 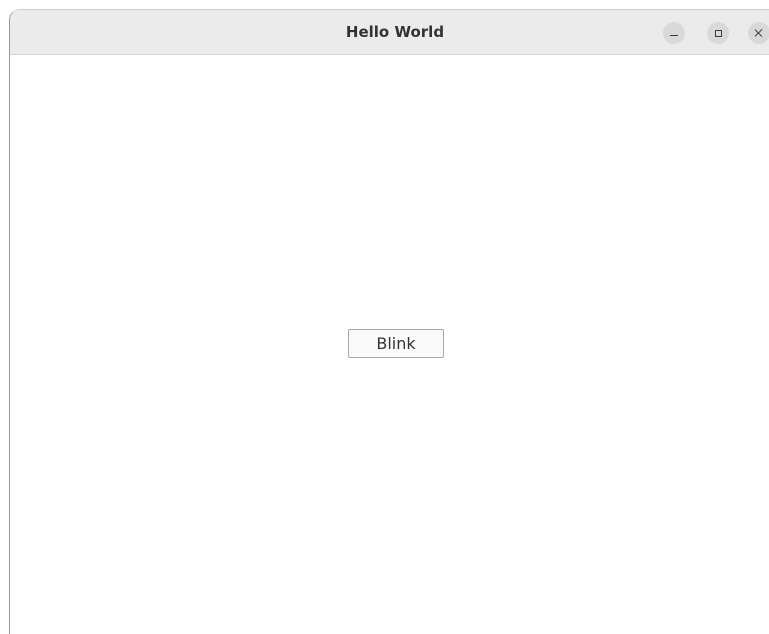 I want to click on minimize-icon, so click(x=674, y=35).